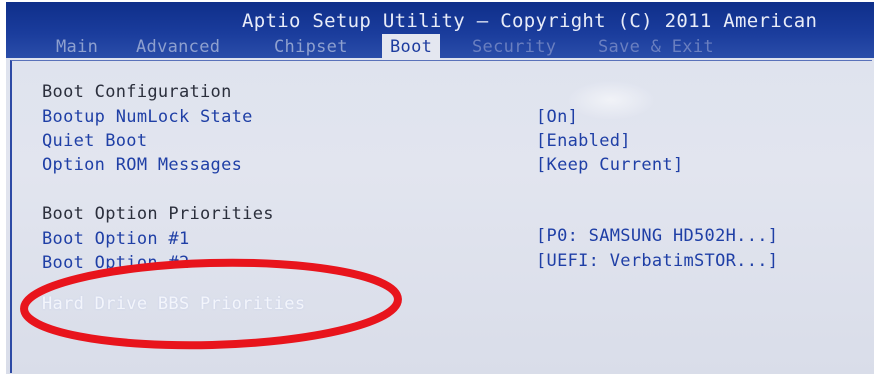  Describe the element at coordinates (311, 47) in the screenshot. I see `tab-chipset: Chipset` at that location.